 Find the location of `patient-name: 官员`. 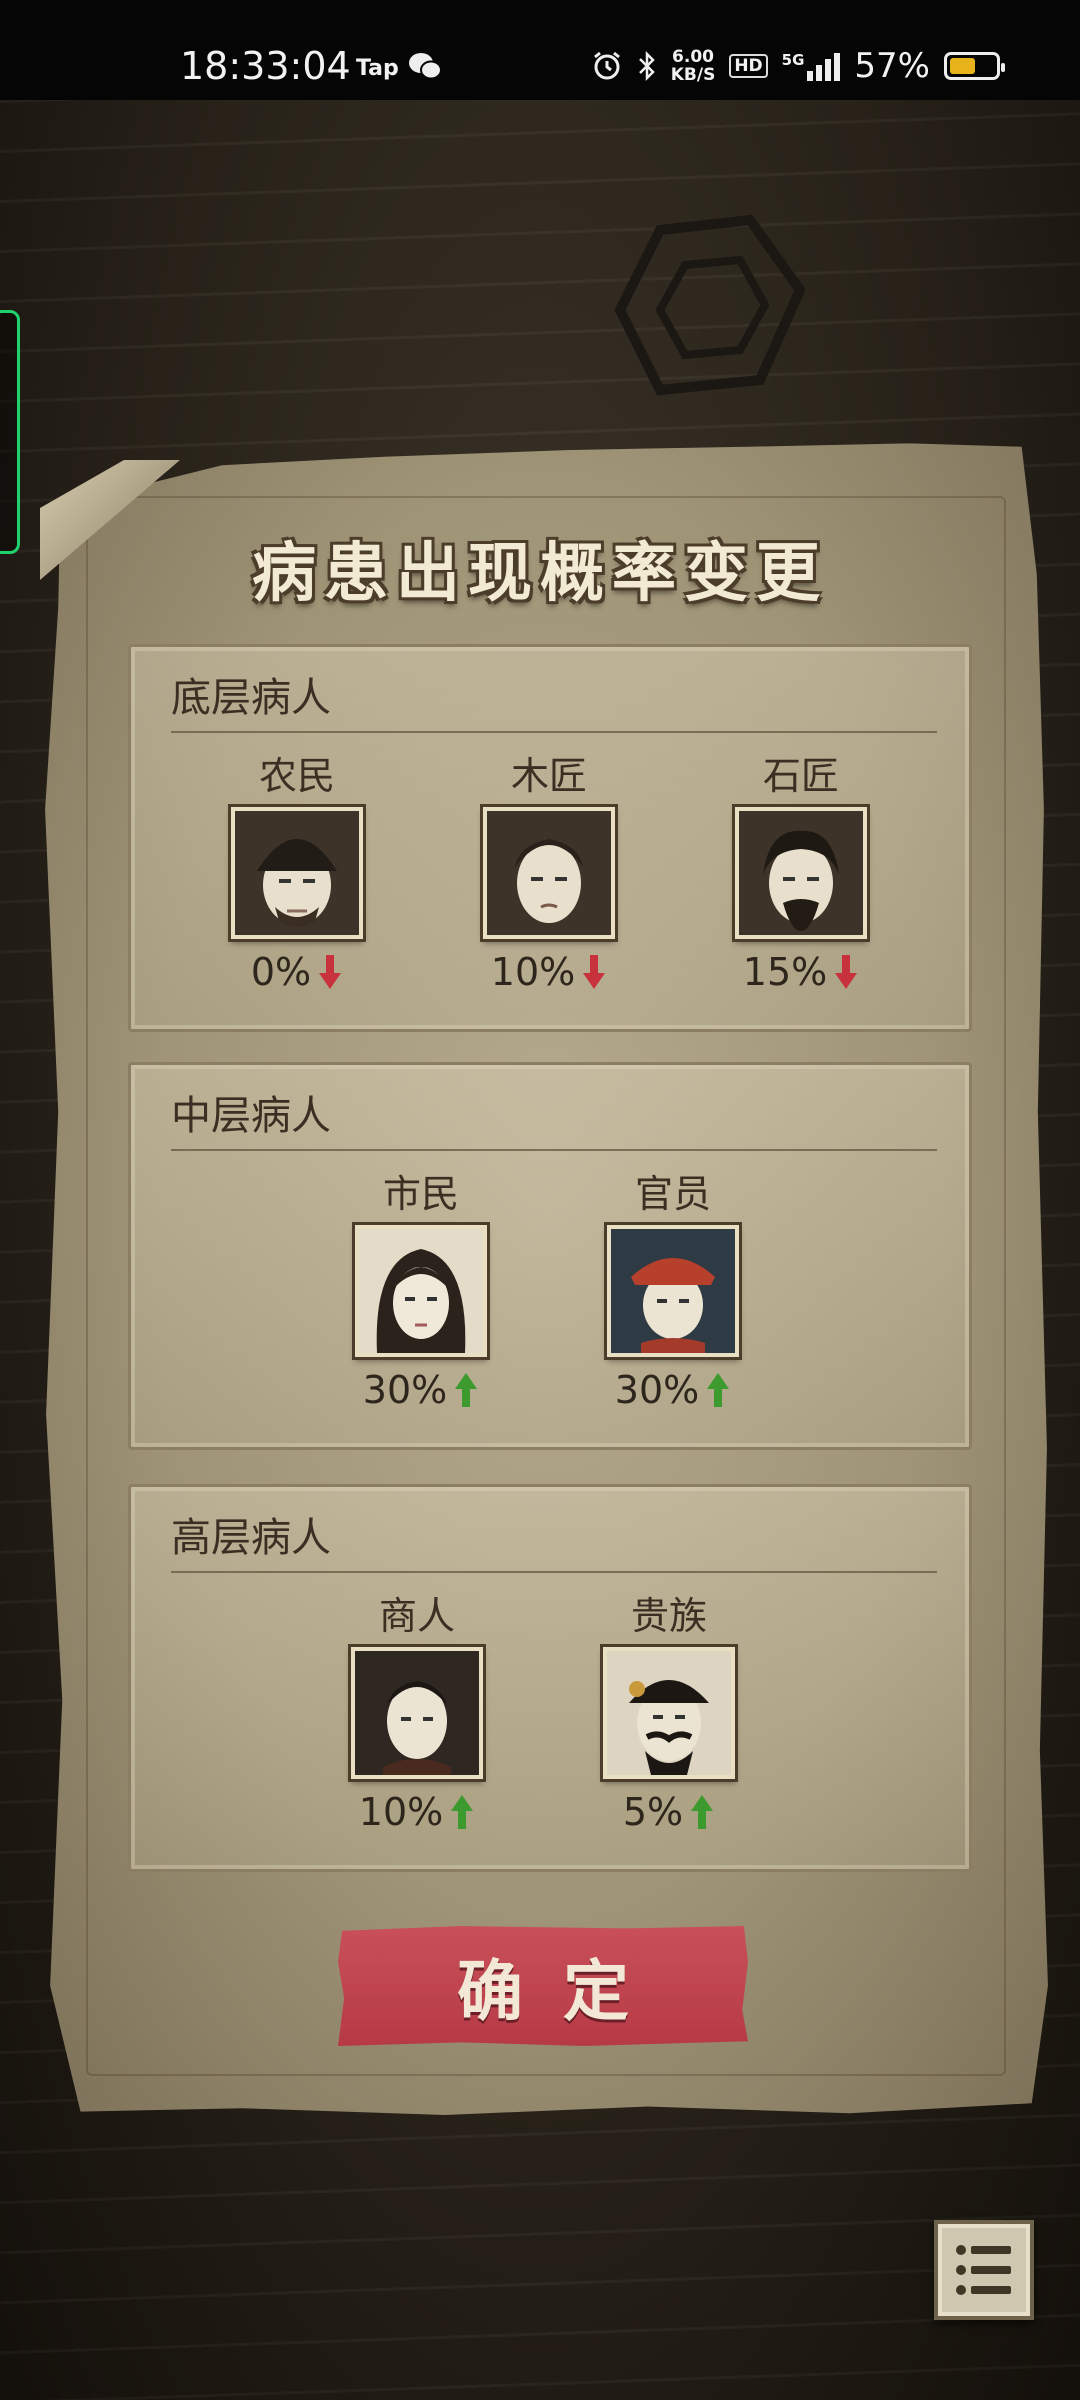

patient-name: 官员 is located at coordinates (672, 1194).